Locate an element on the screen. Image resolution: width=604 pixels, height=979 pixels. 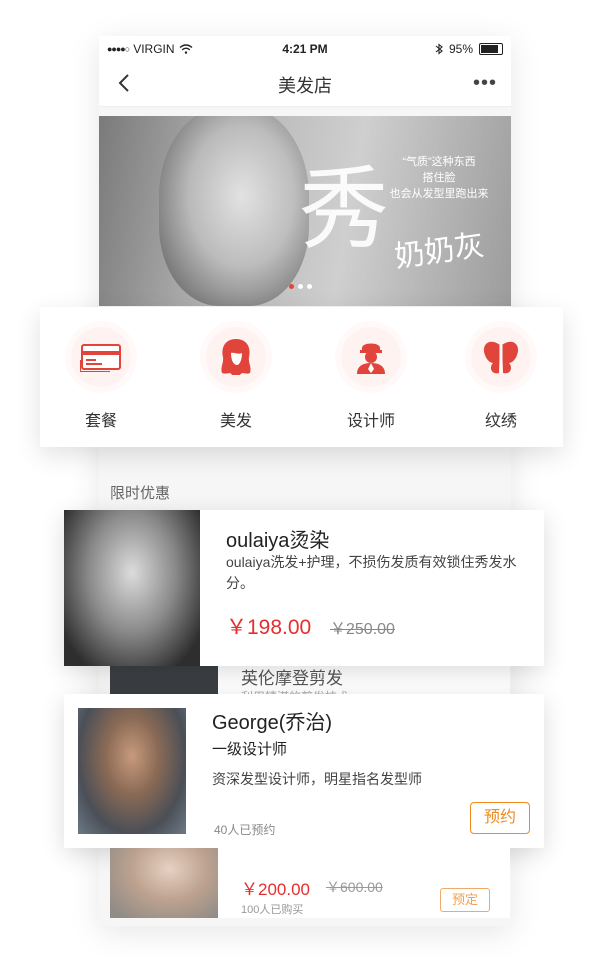
deal-price: ￥198.00 is located at coordinates (269, 627).